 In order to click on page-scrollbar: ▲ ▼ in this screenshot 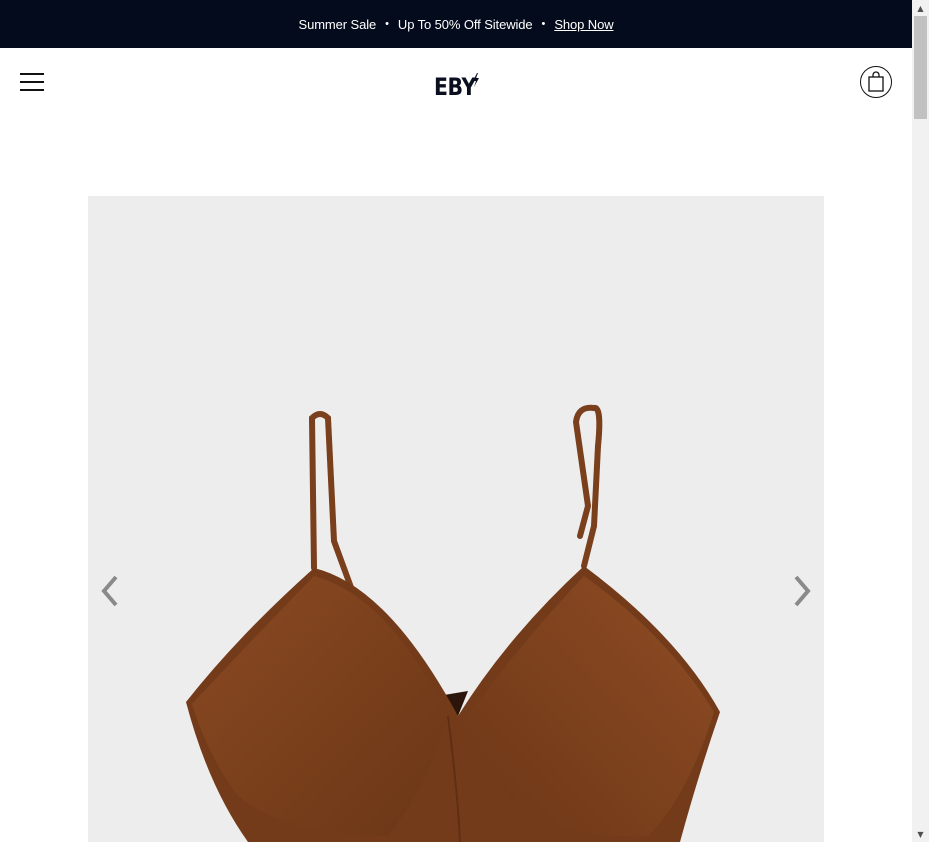, I will do `click(920, 421)`.